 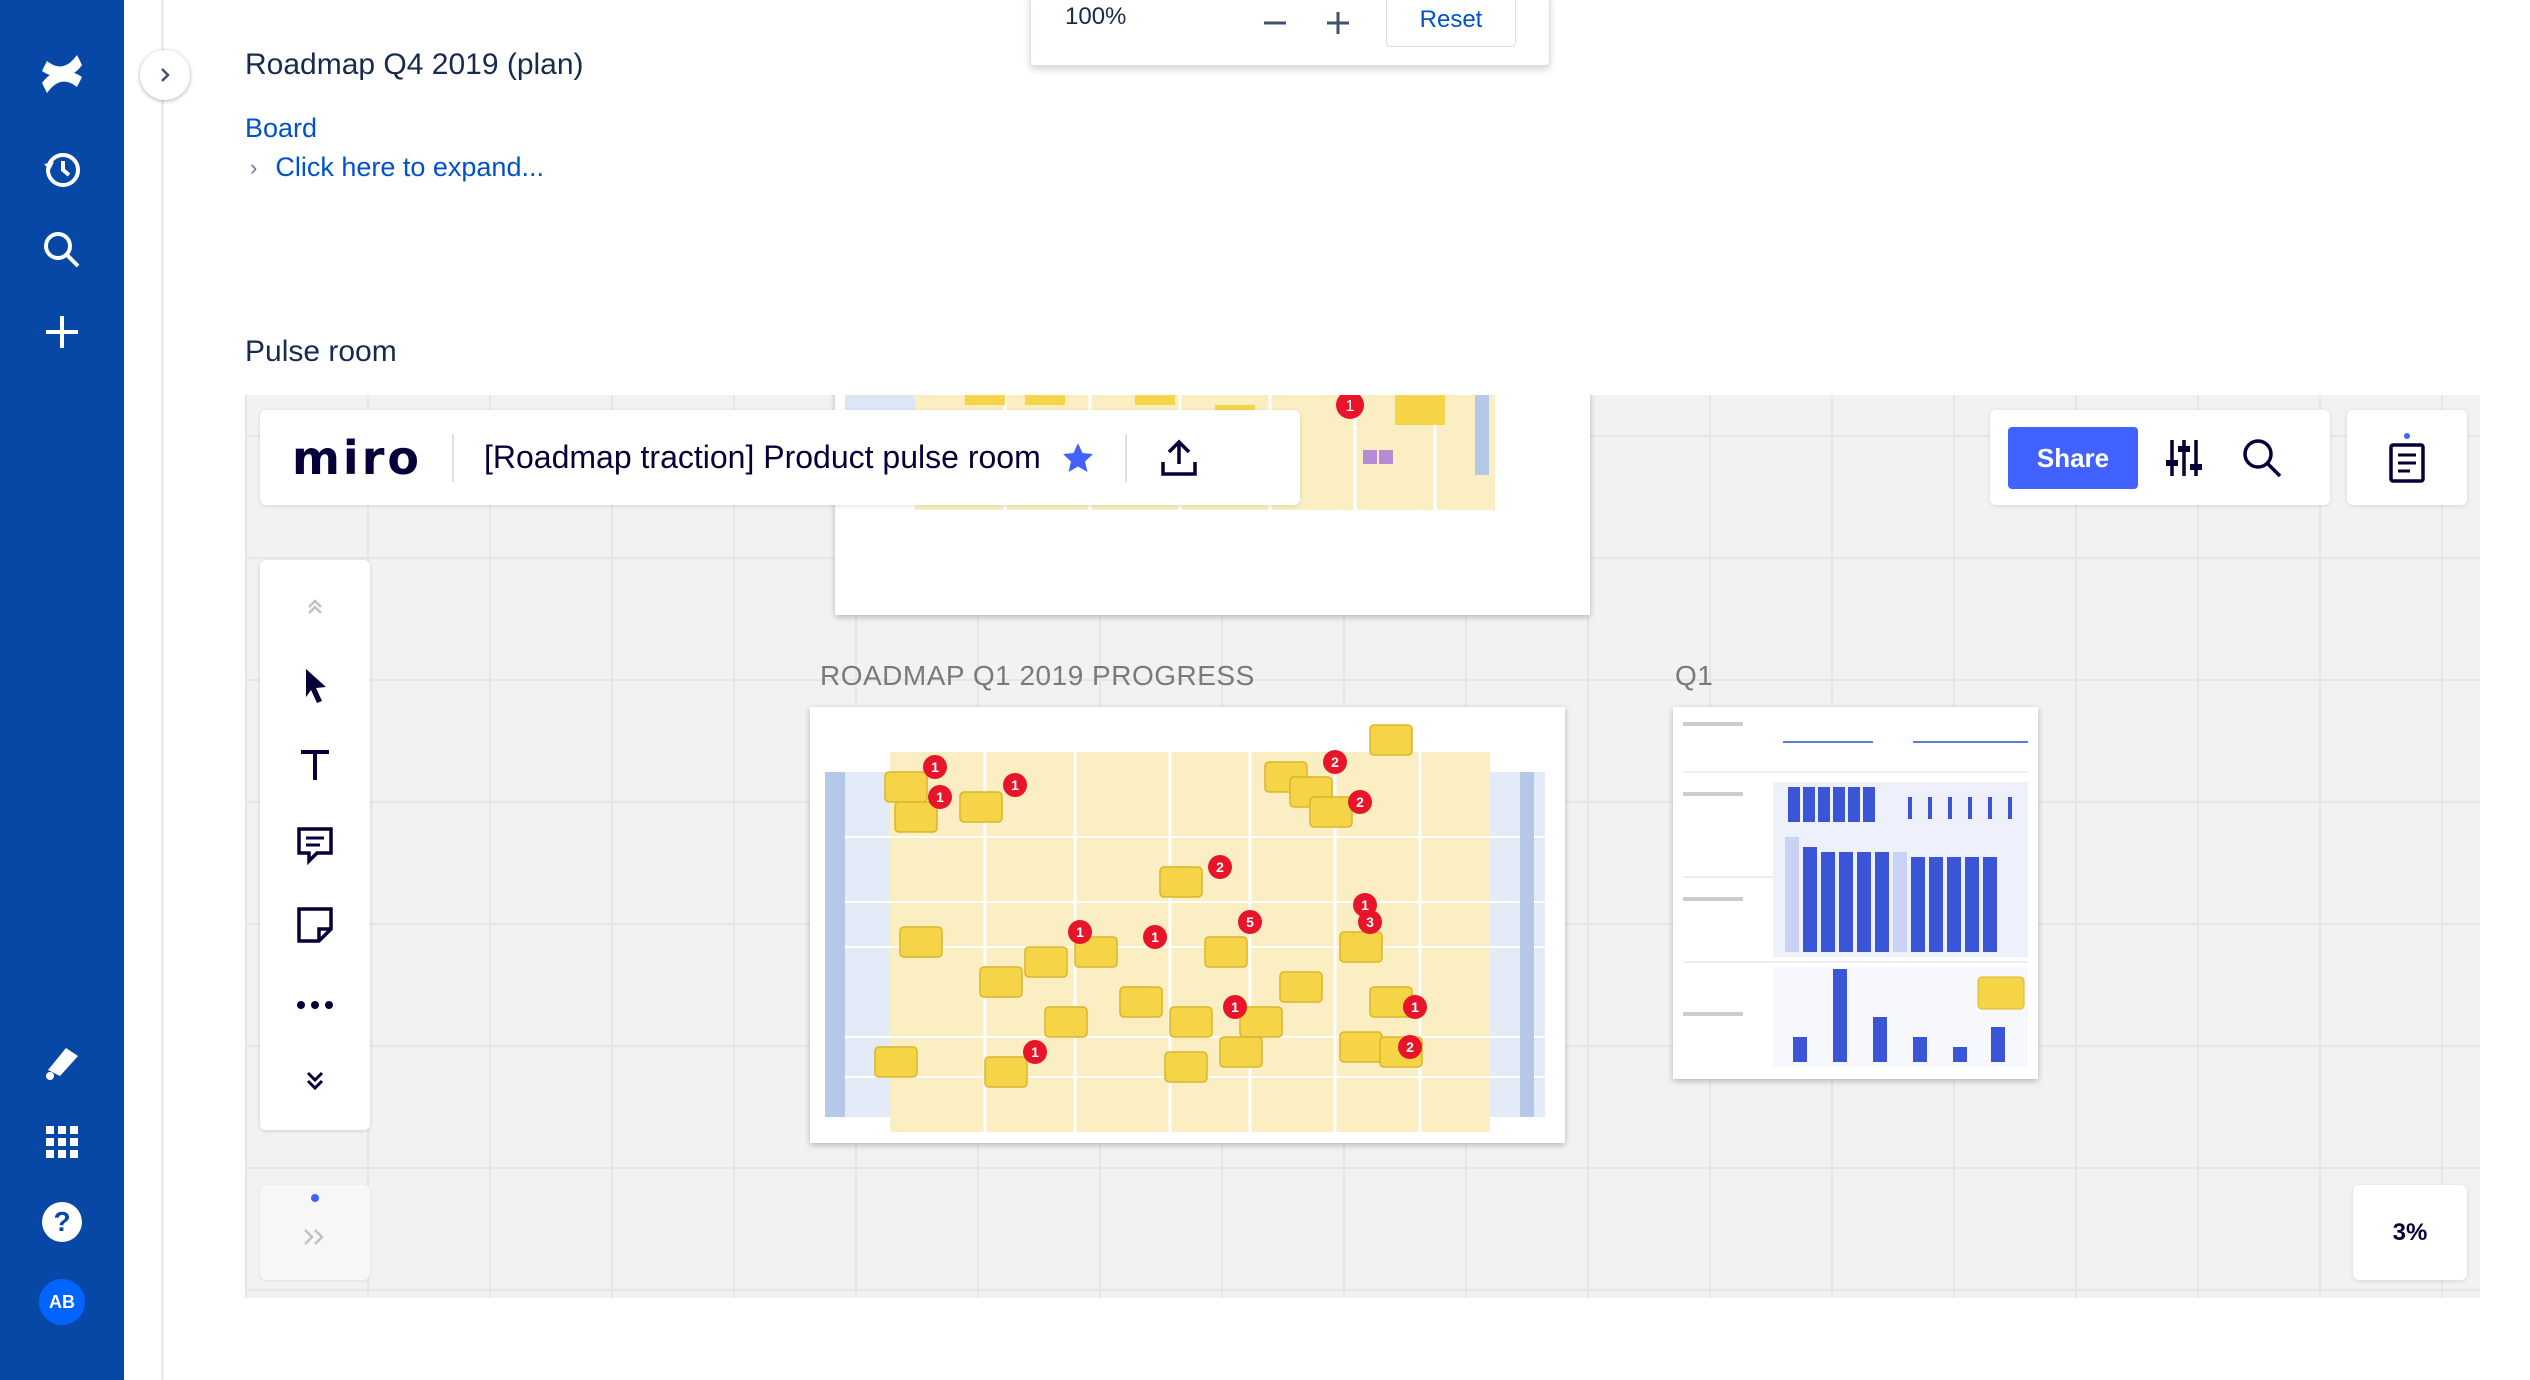 What do you see at coordinates (357, 458) in the screenshot?
I see `miro-logo: miro` at bounding box center [357, 458].